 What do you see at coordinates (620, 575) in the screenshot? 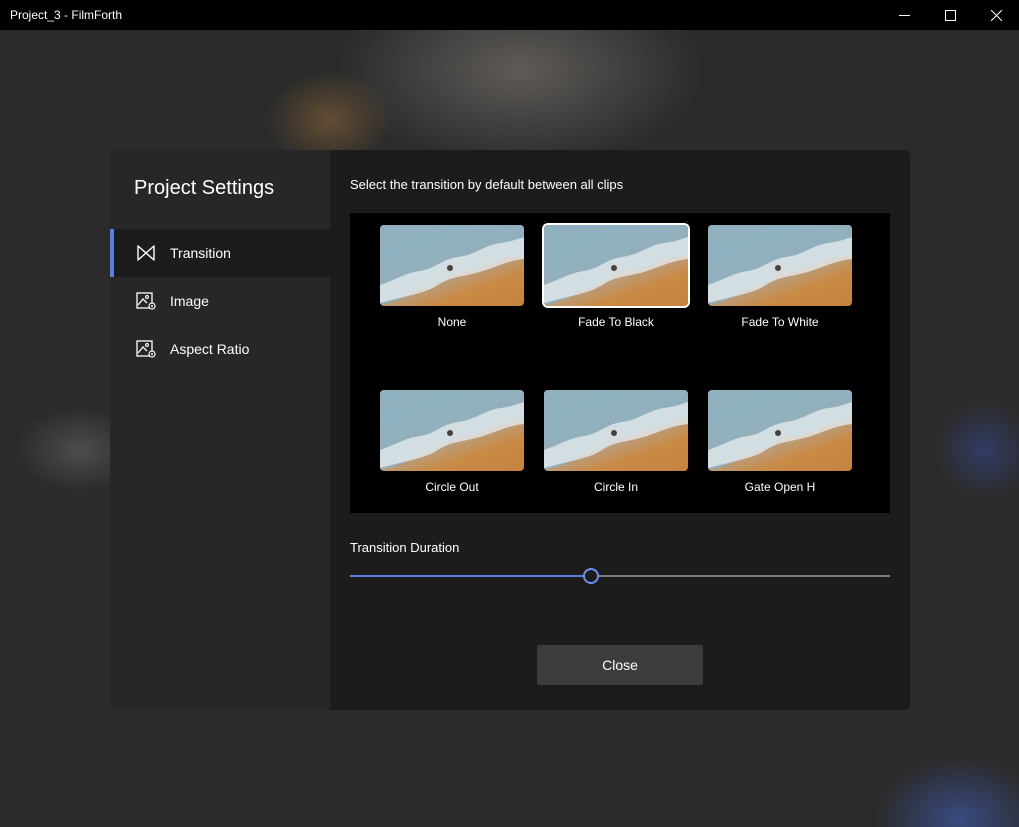
I see `transition-duration-slider` at bounding box center [620, 575].